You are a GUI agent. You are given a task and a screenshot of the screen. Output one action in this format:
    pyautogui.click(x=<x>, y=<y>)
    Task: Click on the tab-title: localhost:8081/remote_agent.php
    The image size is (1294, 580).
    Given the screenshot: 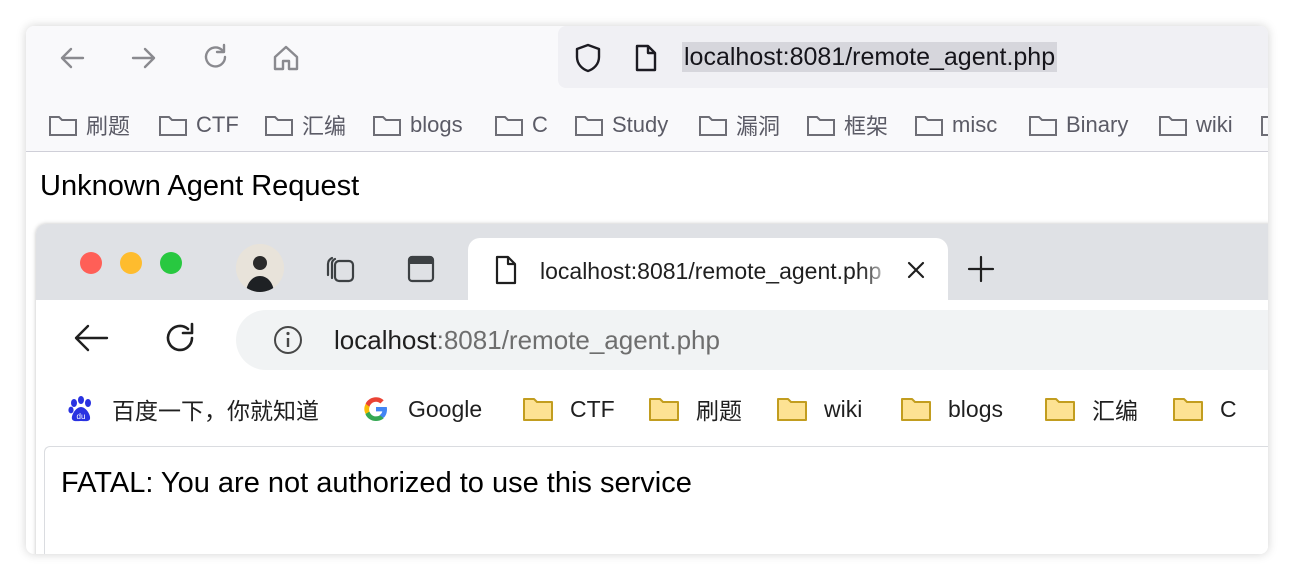 What is the action you would take?
    pyautogui.click(x=716, y=271)
    